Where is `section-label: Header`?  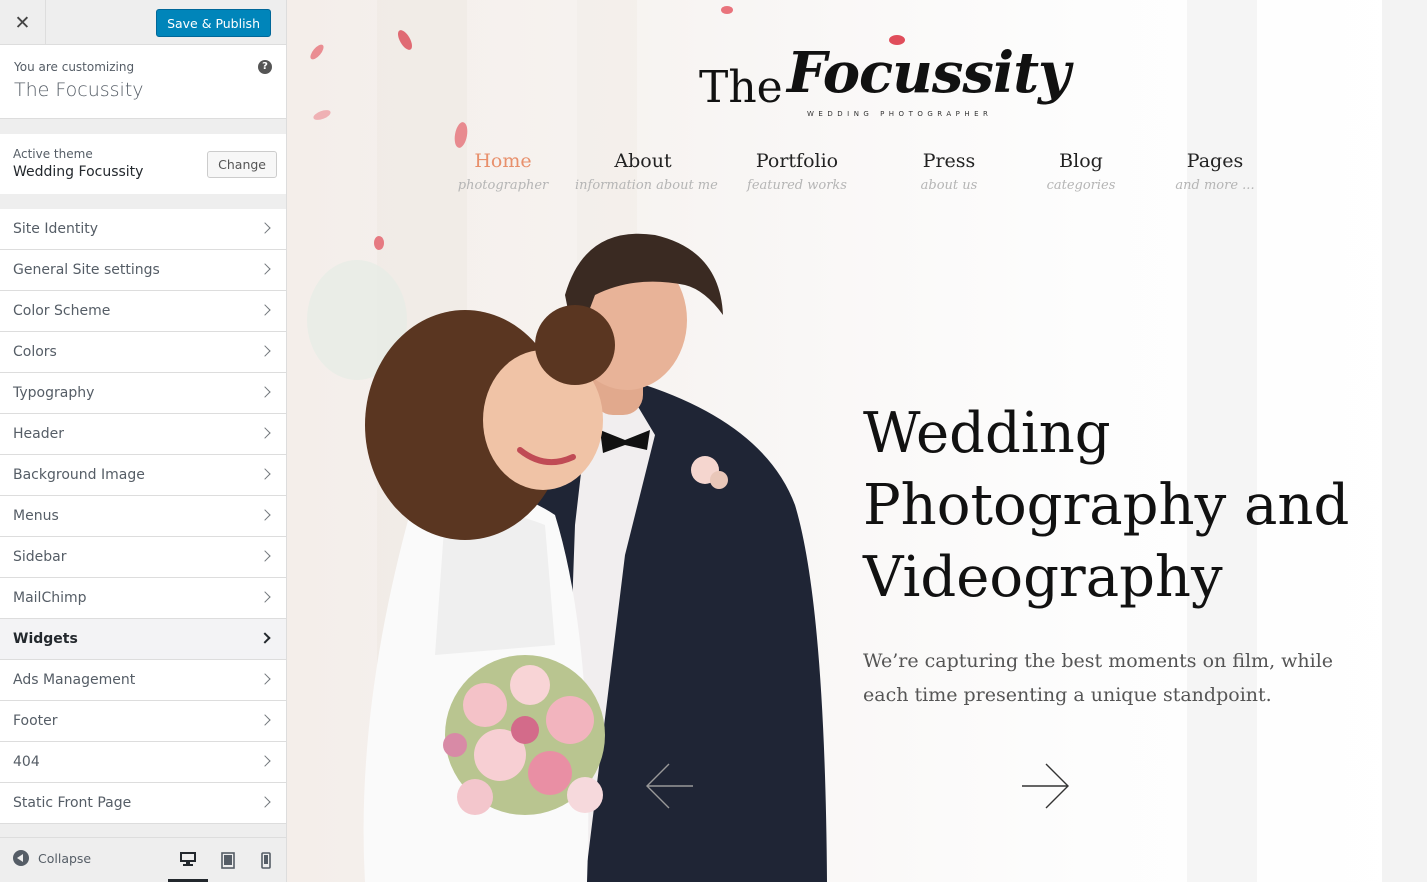 section-label: Header is located at coordinates (38, 434).